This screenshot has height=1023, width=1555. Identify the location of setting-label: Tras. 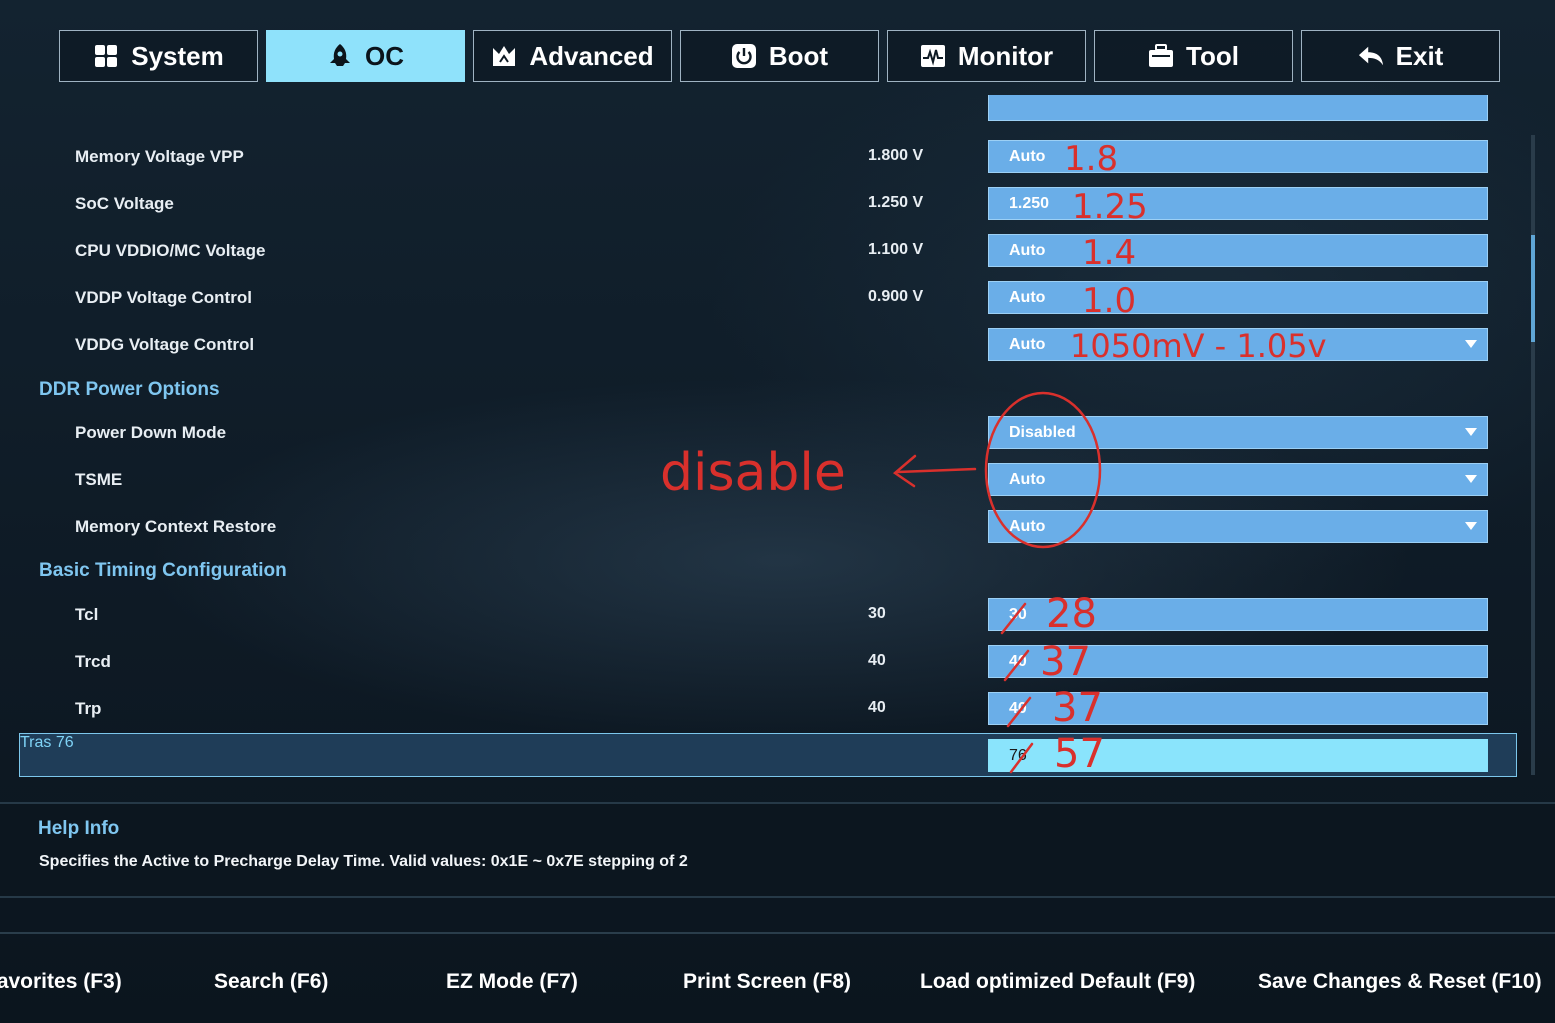
(36, 742).